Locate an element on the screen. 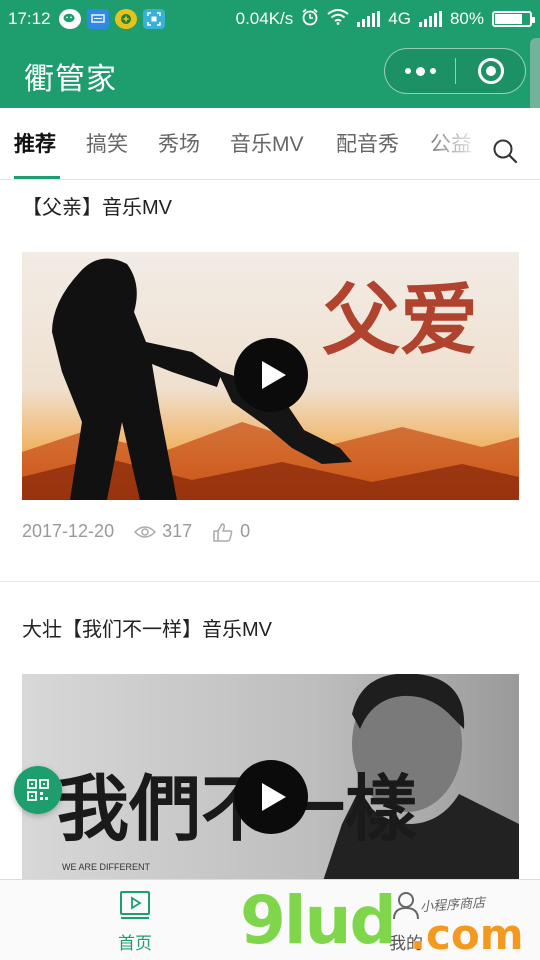 This screenshot has width=540, height=960. more-menu-button is located at coordinates (420, 71).